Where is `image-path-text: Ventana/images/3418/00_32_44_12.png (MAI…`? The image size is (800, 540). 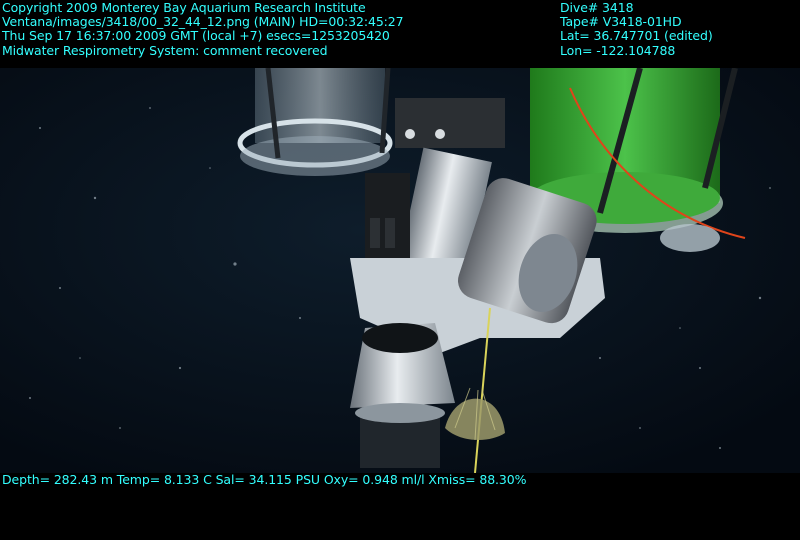 image-path-text: Ventana/images/3418/00_32_44_12.png (MAI… is located at coordinates (203, 21).